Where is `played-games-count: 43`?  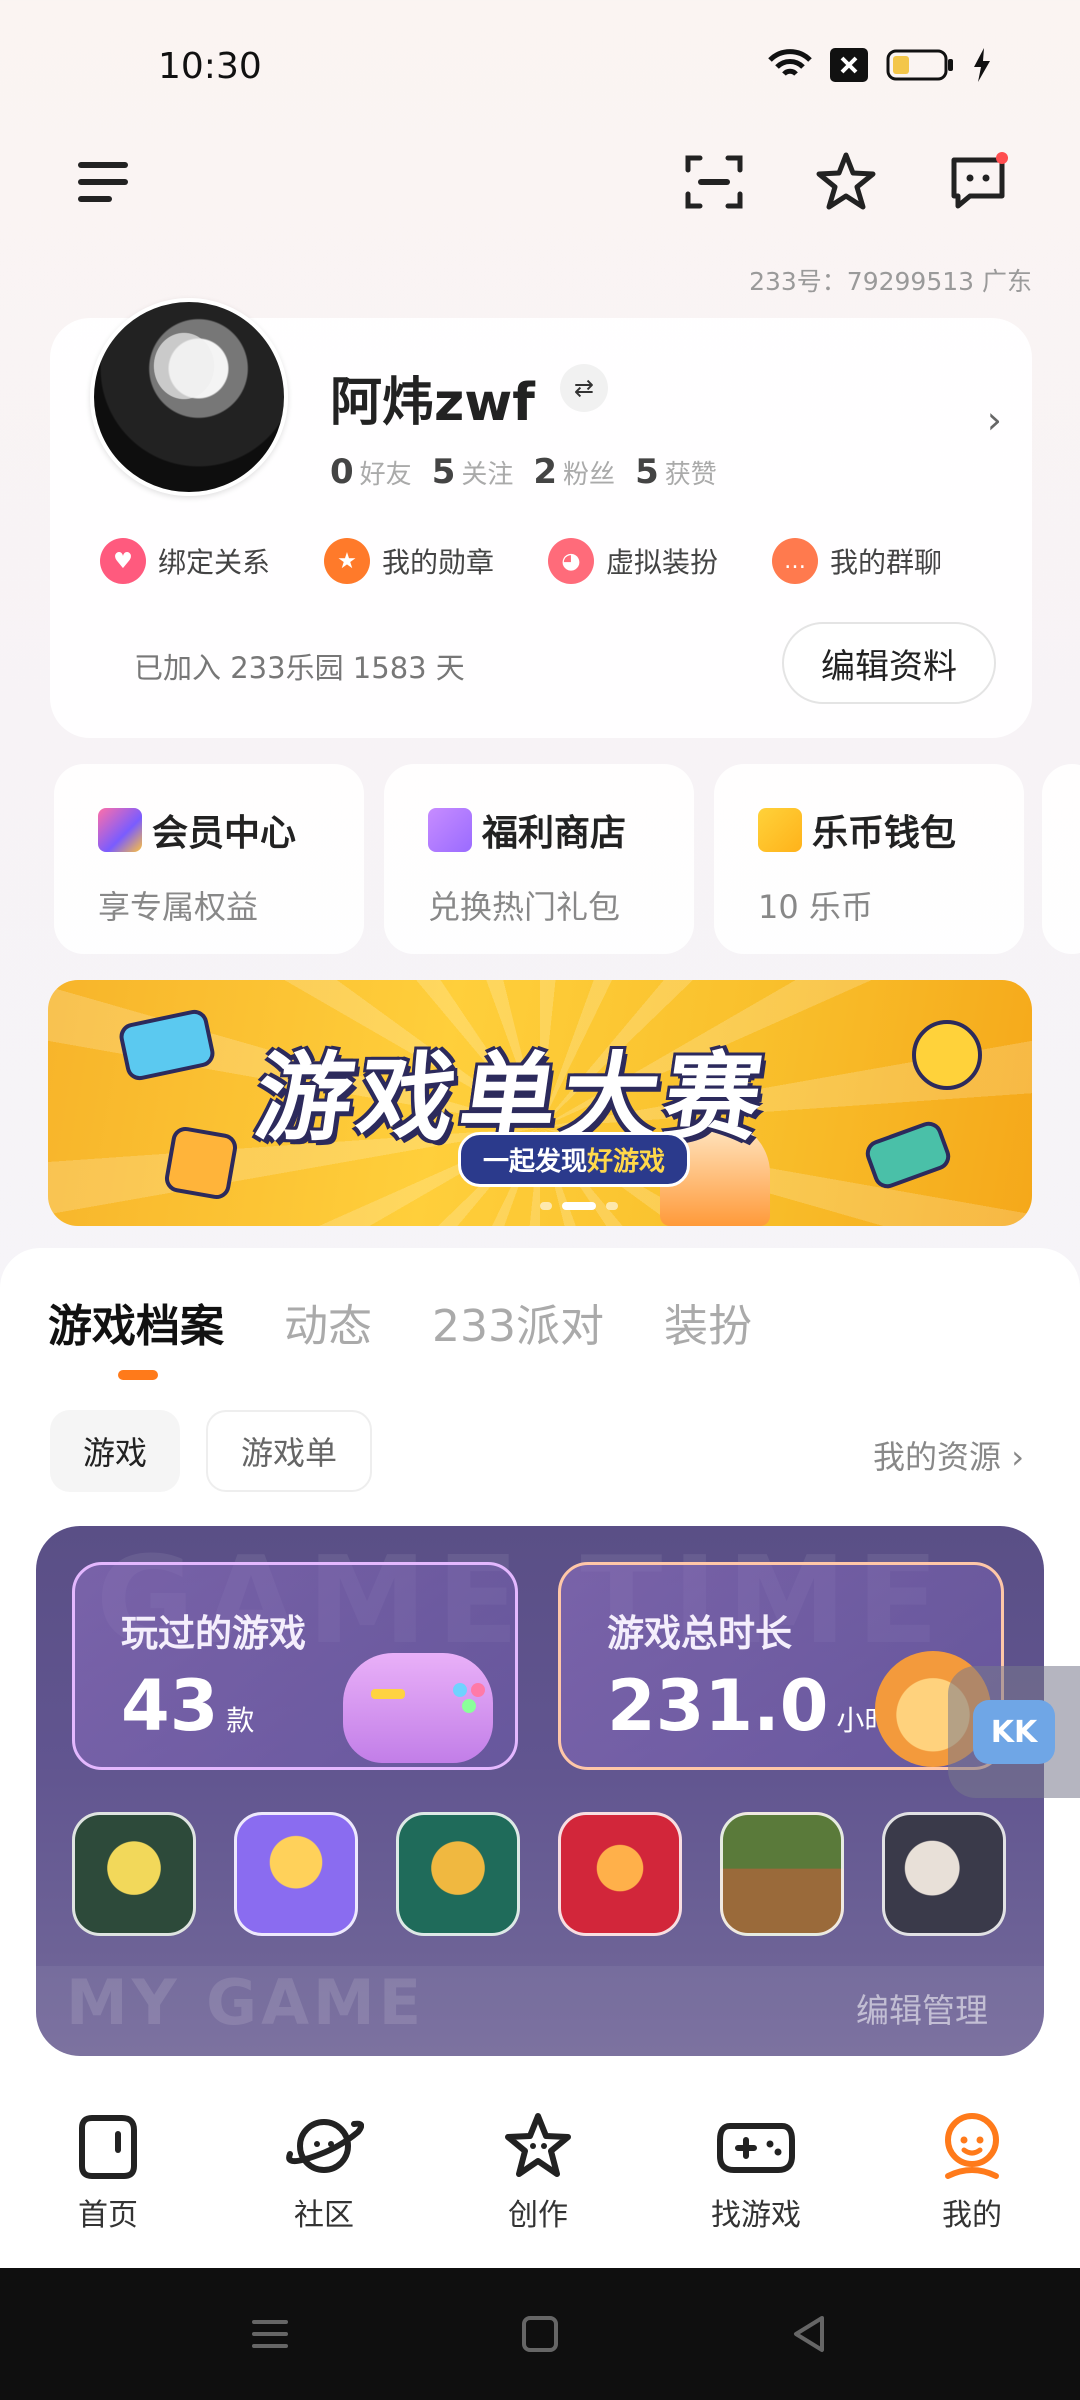 played-games-count: 43 is located at coordinates (170, 1706).